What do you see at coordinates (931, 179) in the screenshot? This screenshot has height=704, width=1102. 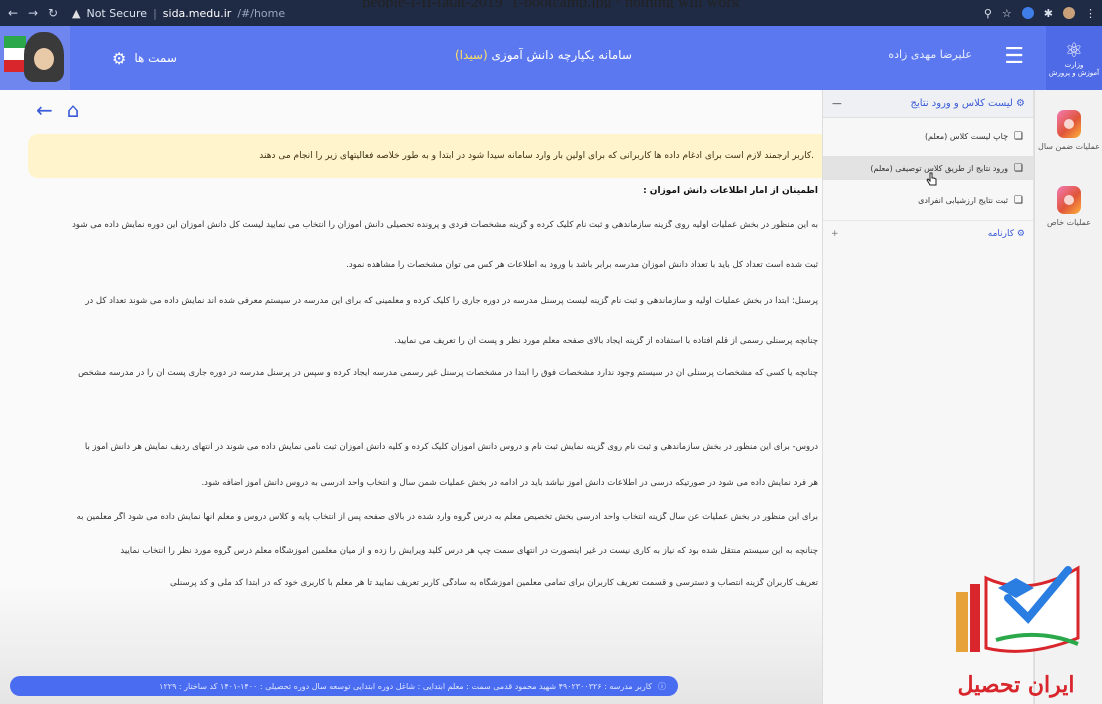 I see `hand-cursor-icon` at bounding box center [931, 179].